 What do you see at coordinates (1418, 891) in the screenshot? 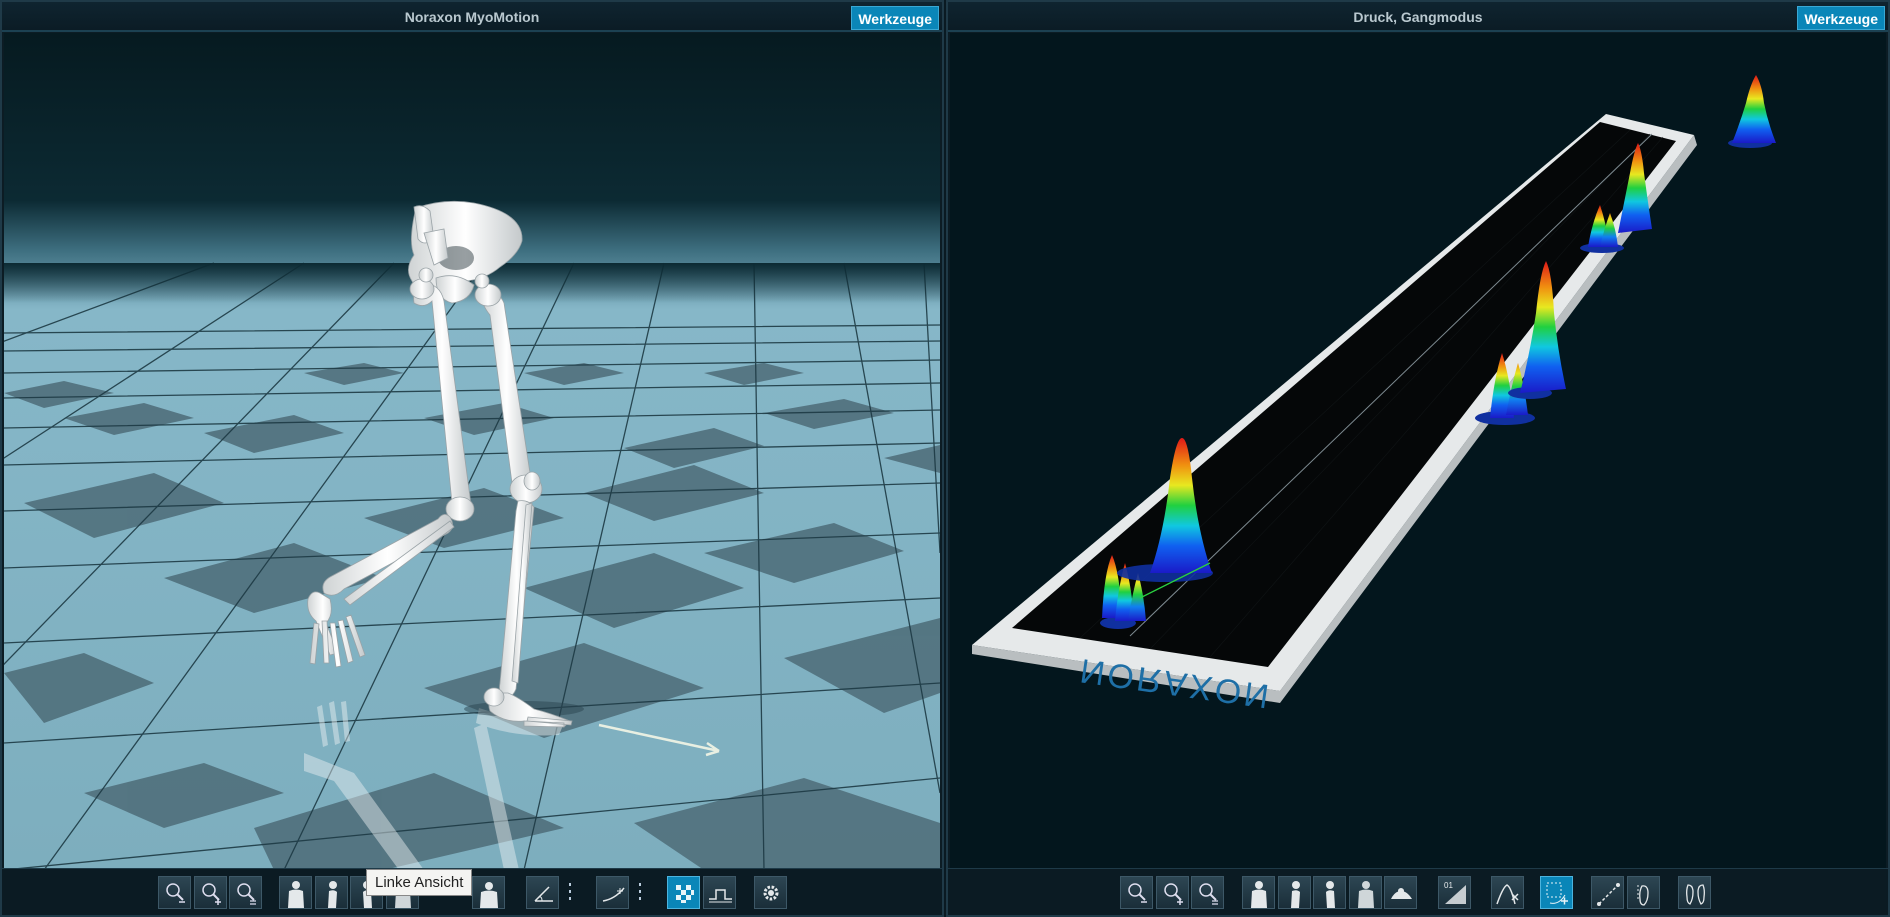
I see `right-toolbar: 01` at bounding box center [1418, 891].